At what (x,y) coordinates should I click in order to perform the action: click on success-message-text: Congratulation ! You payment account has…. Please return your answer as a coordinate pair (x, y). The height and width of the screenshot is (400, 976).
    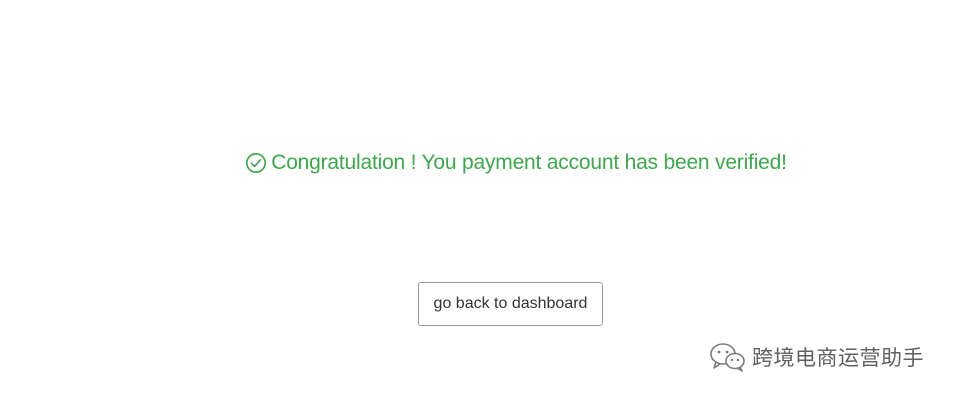
    Looking at the image, I should click on (529, 162).